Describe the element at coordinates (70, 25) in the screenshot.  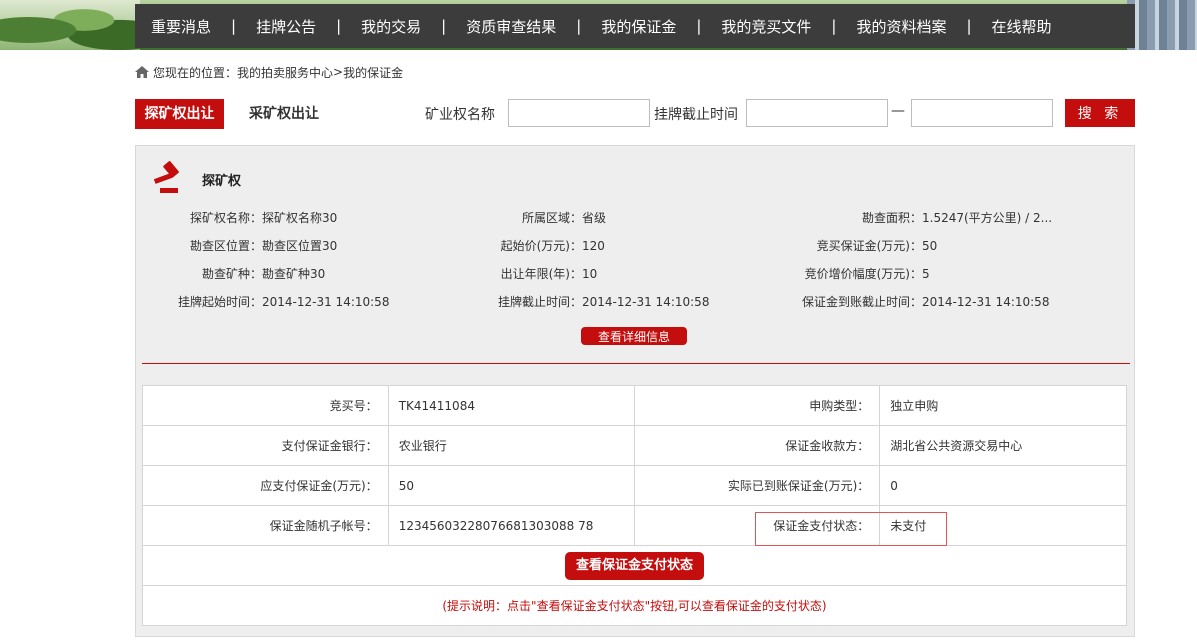
I see `banner-trees-image` at that location.